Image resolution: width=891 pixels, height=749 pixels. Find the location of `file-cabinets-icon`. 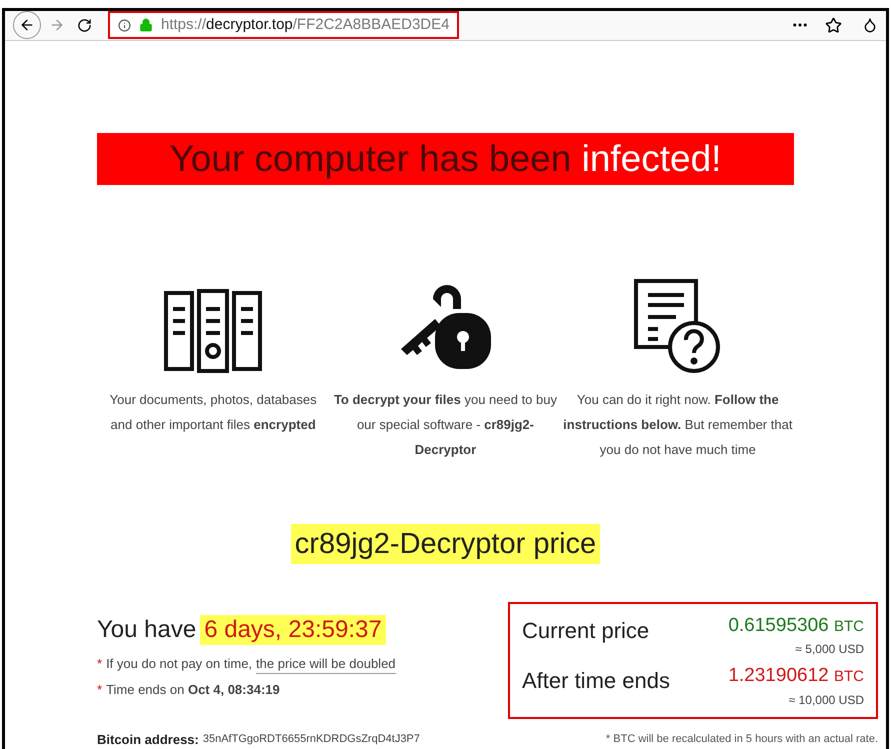

file-cabinets-icon is located at coordinates (213, 330).